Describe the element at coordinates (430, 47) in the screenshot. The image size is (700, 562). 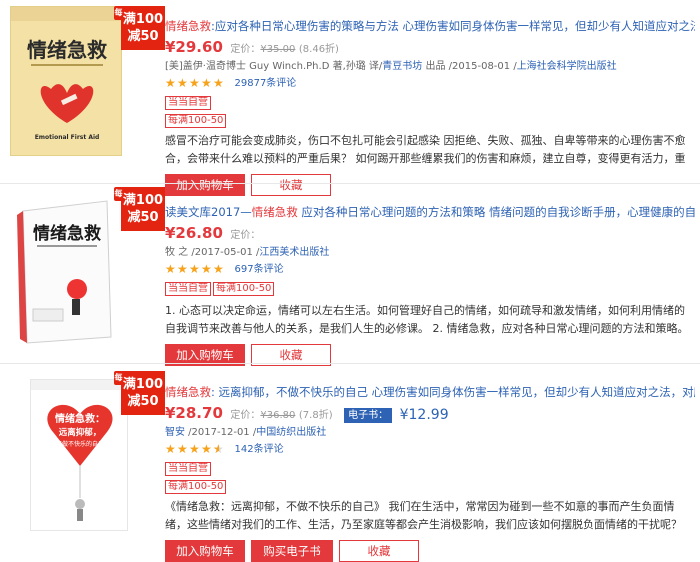
I see `price-line: ¥29.60 定价：¥35.00 (8.46折)` at that location.